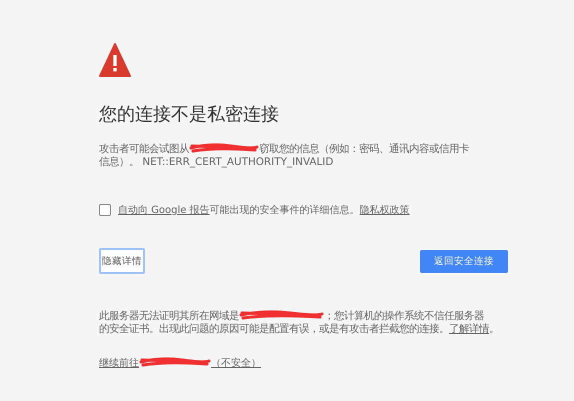 The height and width of the screenshot is (401, 574). I want to click on warning-icon, so click(115, 60).